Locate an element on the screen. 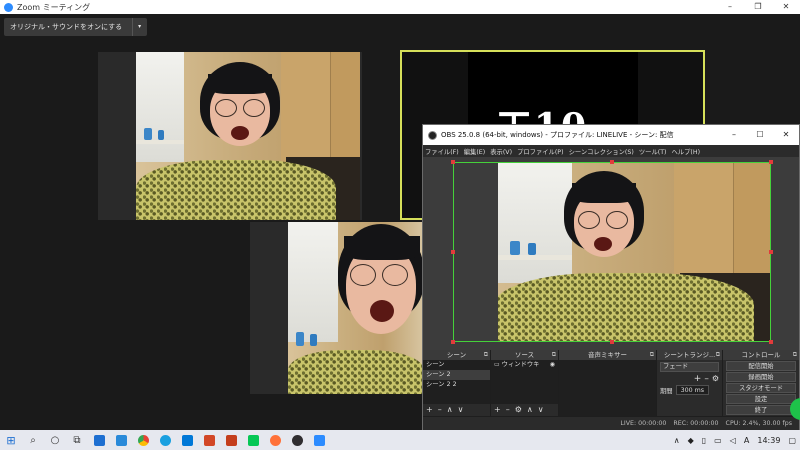  volume-icon: ◁ is located at coordinates (733, 440).